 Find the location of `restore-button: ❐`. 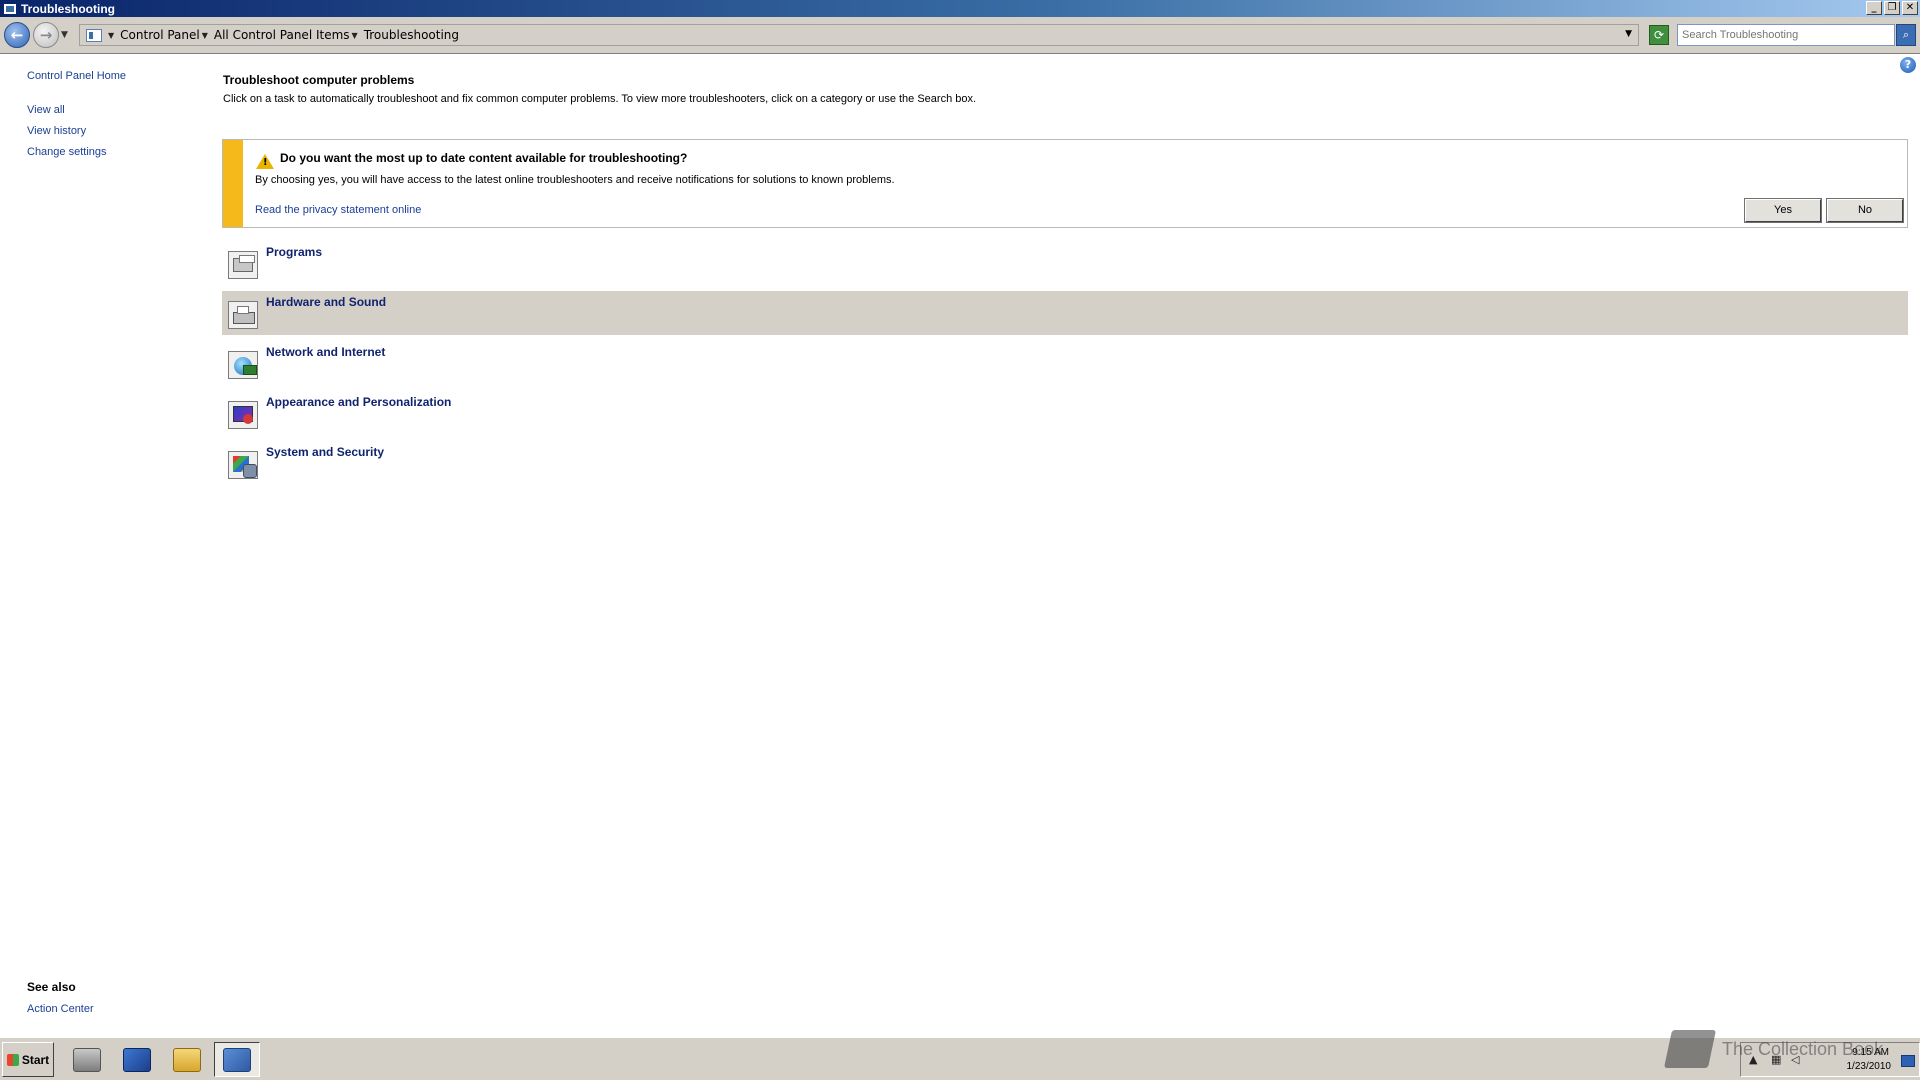

restore-button: ❐ is located at coordinates (1892, 8).